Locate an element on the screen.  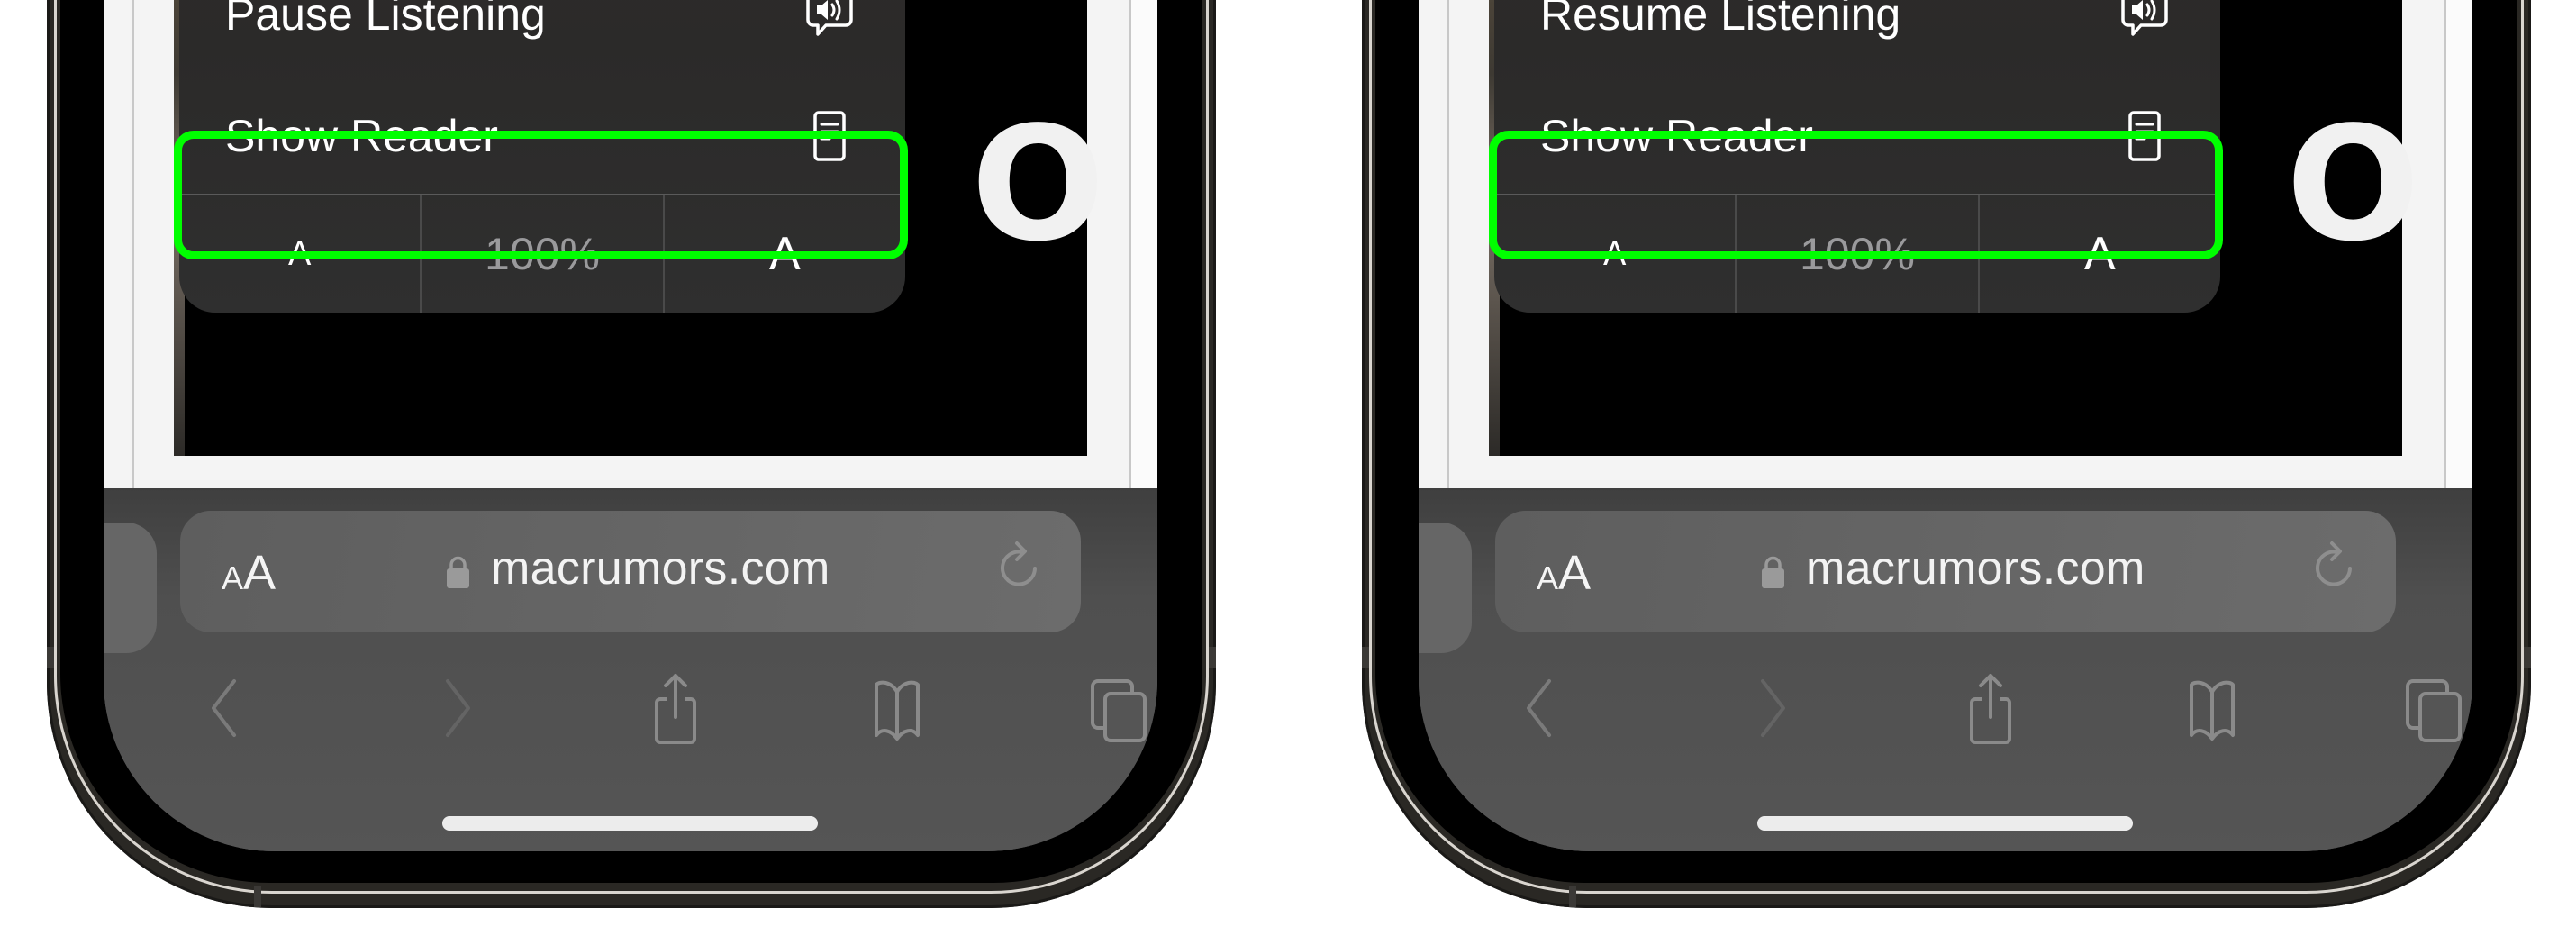
menu-item-listening: Resume Listening is located at coordinates (1857, 39).